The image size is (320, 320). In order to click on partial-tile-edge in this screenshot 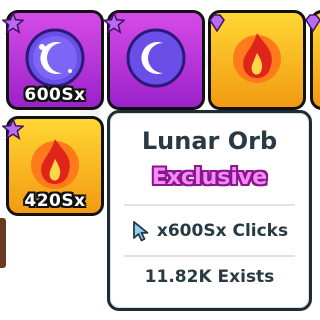, I will do `click(3, 243)`.